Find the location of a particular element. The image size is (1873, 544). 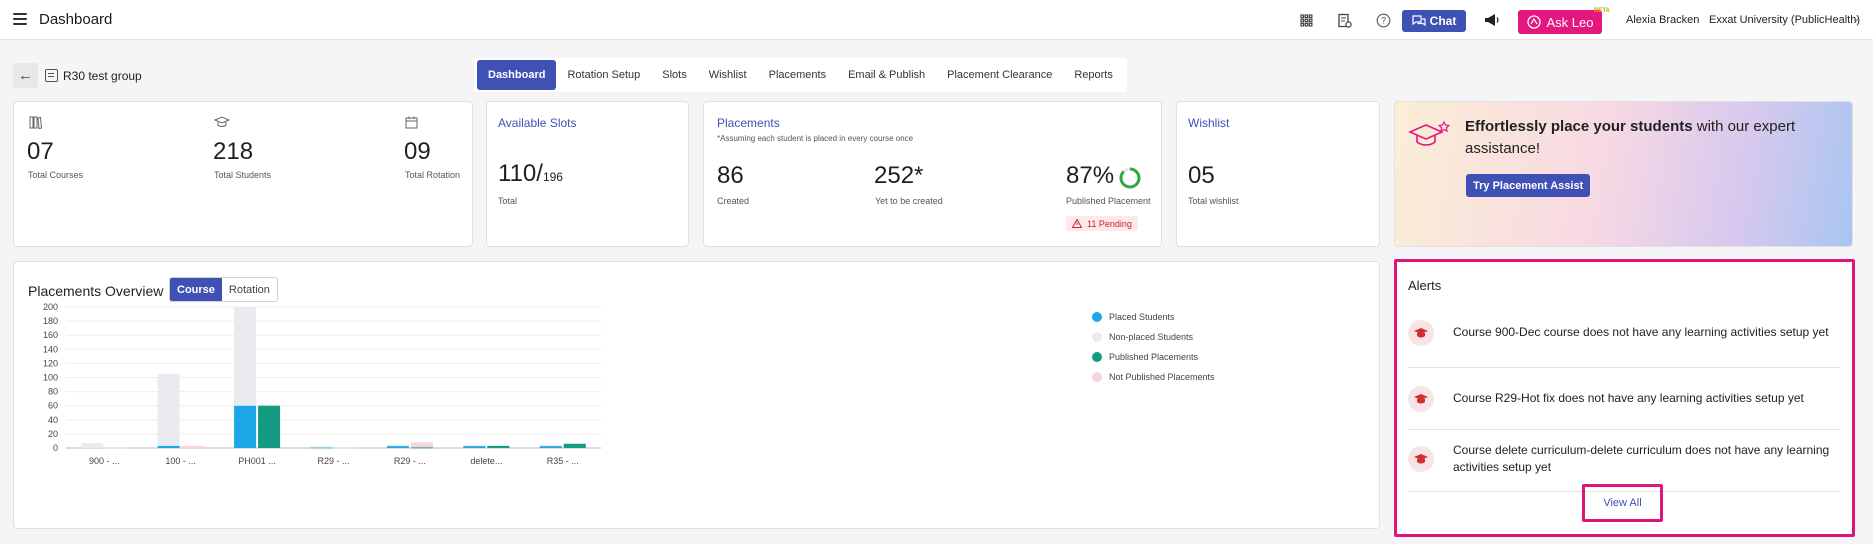

menu-icon is located at coordinates (20, 19).